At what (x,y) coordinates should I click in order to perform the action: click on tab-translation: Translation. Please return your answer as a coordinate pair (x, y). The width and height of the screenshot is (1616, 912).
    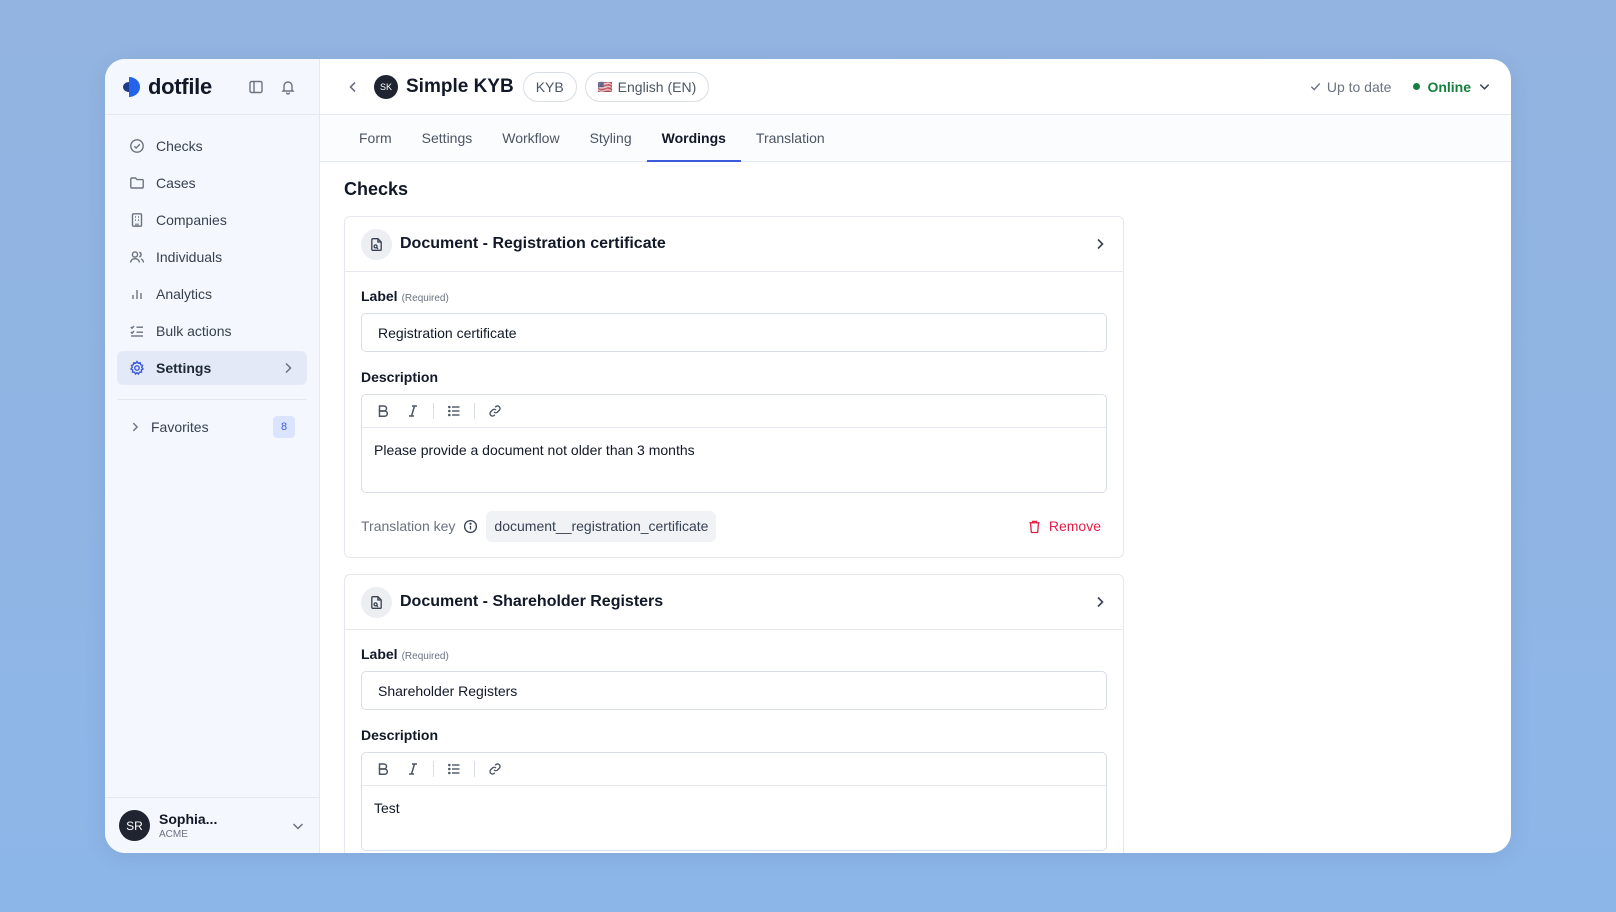
    Looking at the image, I should click on (790, 137).